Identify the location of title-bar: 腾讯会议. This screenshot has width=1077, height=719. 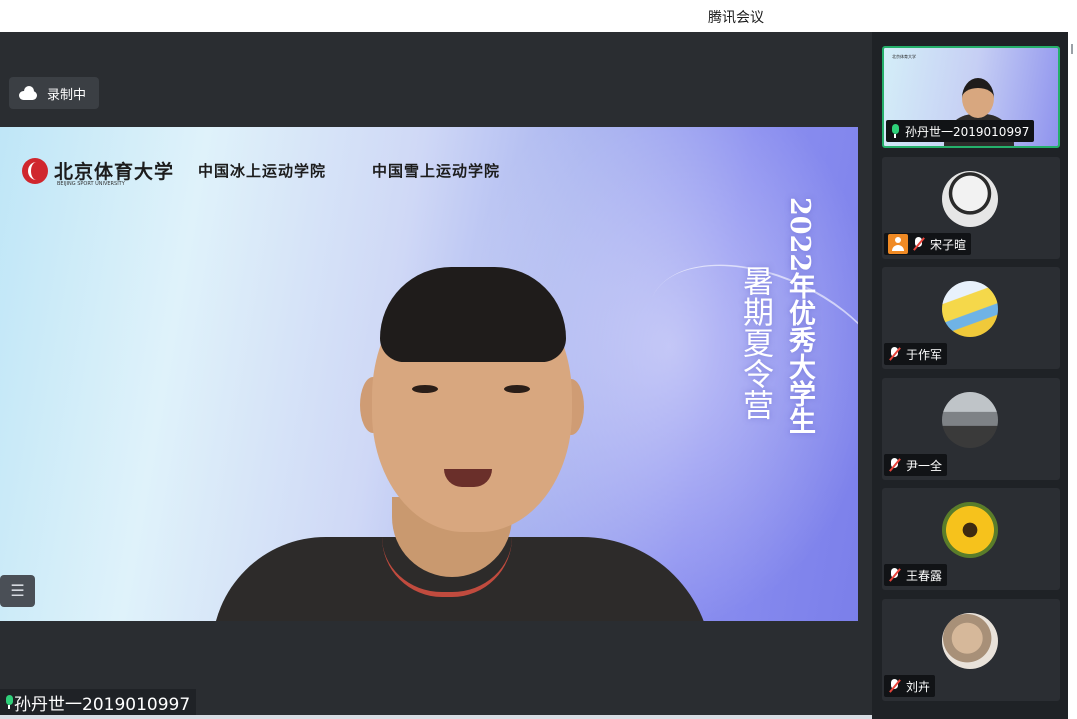
(538, 16).